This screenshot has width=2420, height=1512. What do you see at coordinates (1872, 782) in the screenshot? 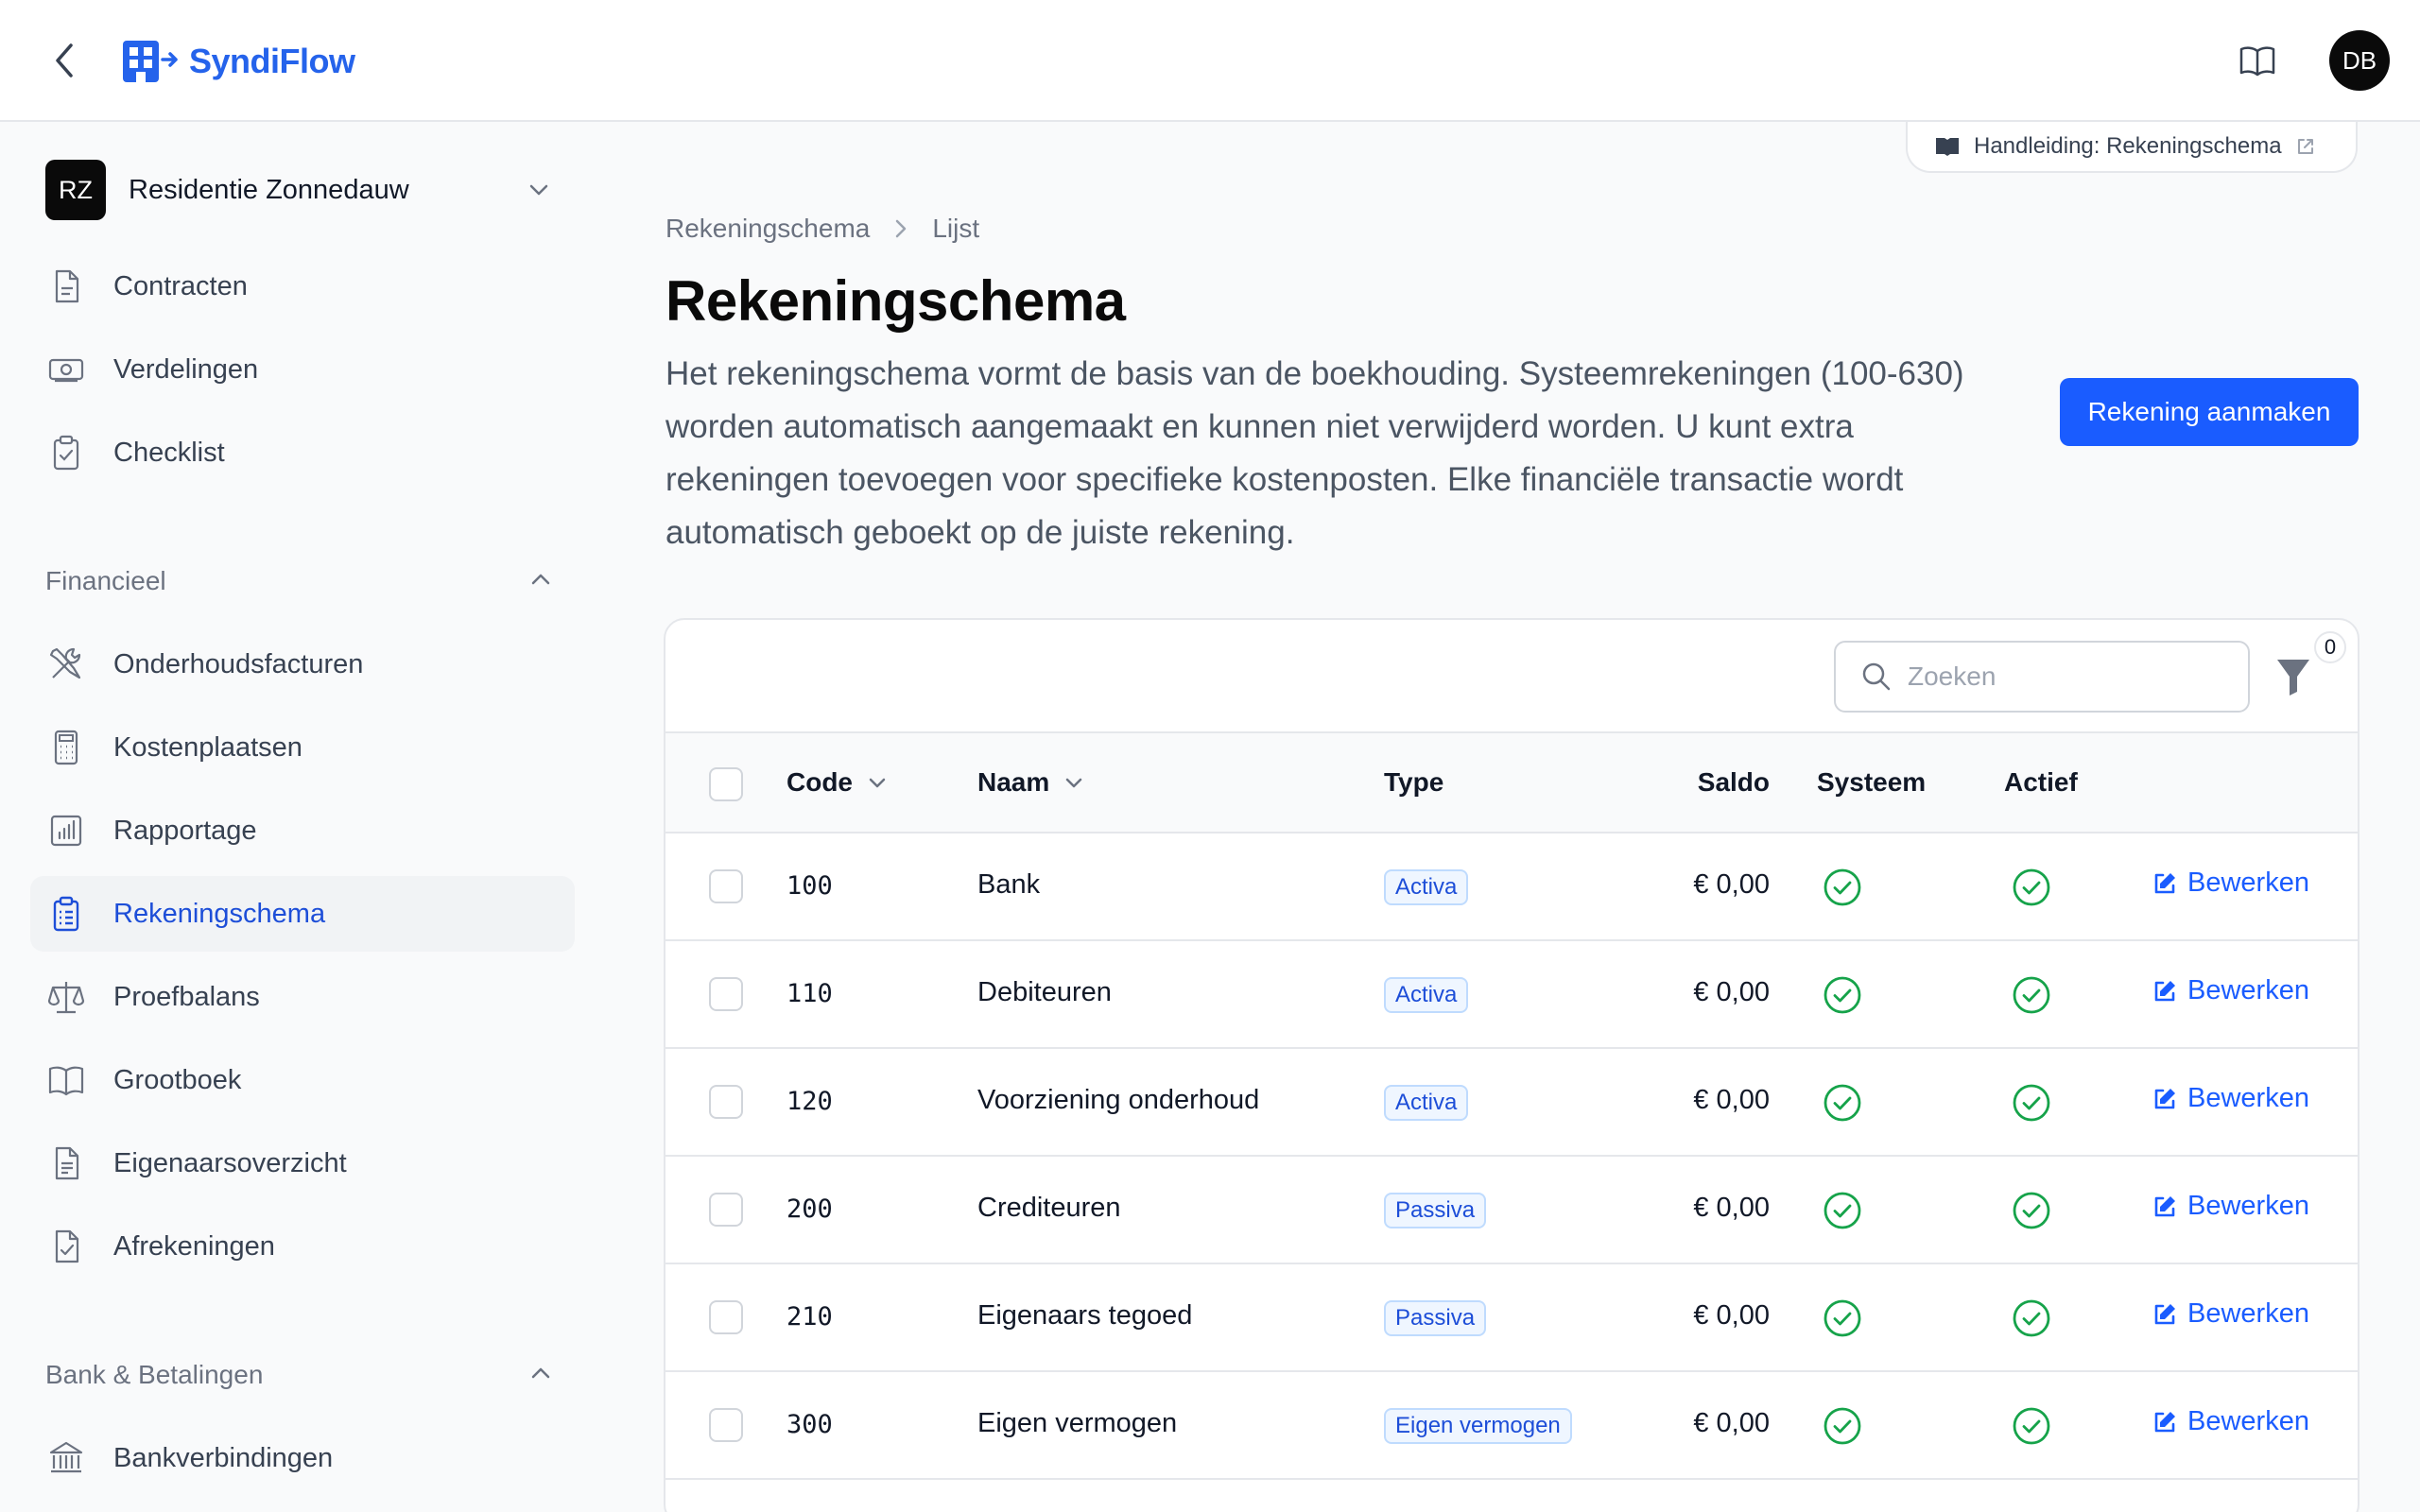
I see `column-header-systeem: Systeem` at bounding box center [1872, 782].